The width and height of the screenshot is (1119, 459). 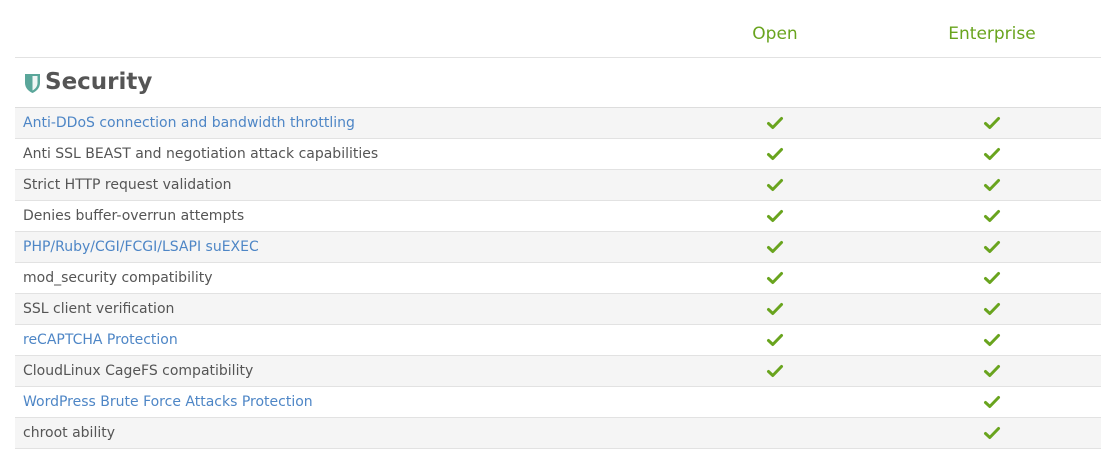 What do you see at coordinates (558, 216) in the screenshot?
I see `feature-row: Denies buffer-overrun attempts` at bounding box center [558, 216].